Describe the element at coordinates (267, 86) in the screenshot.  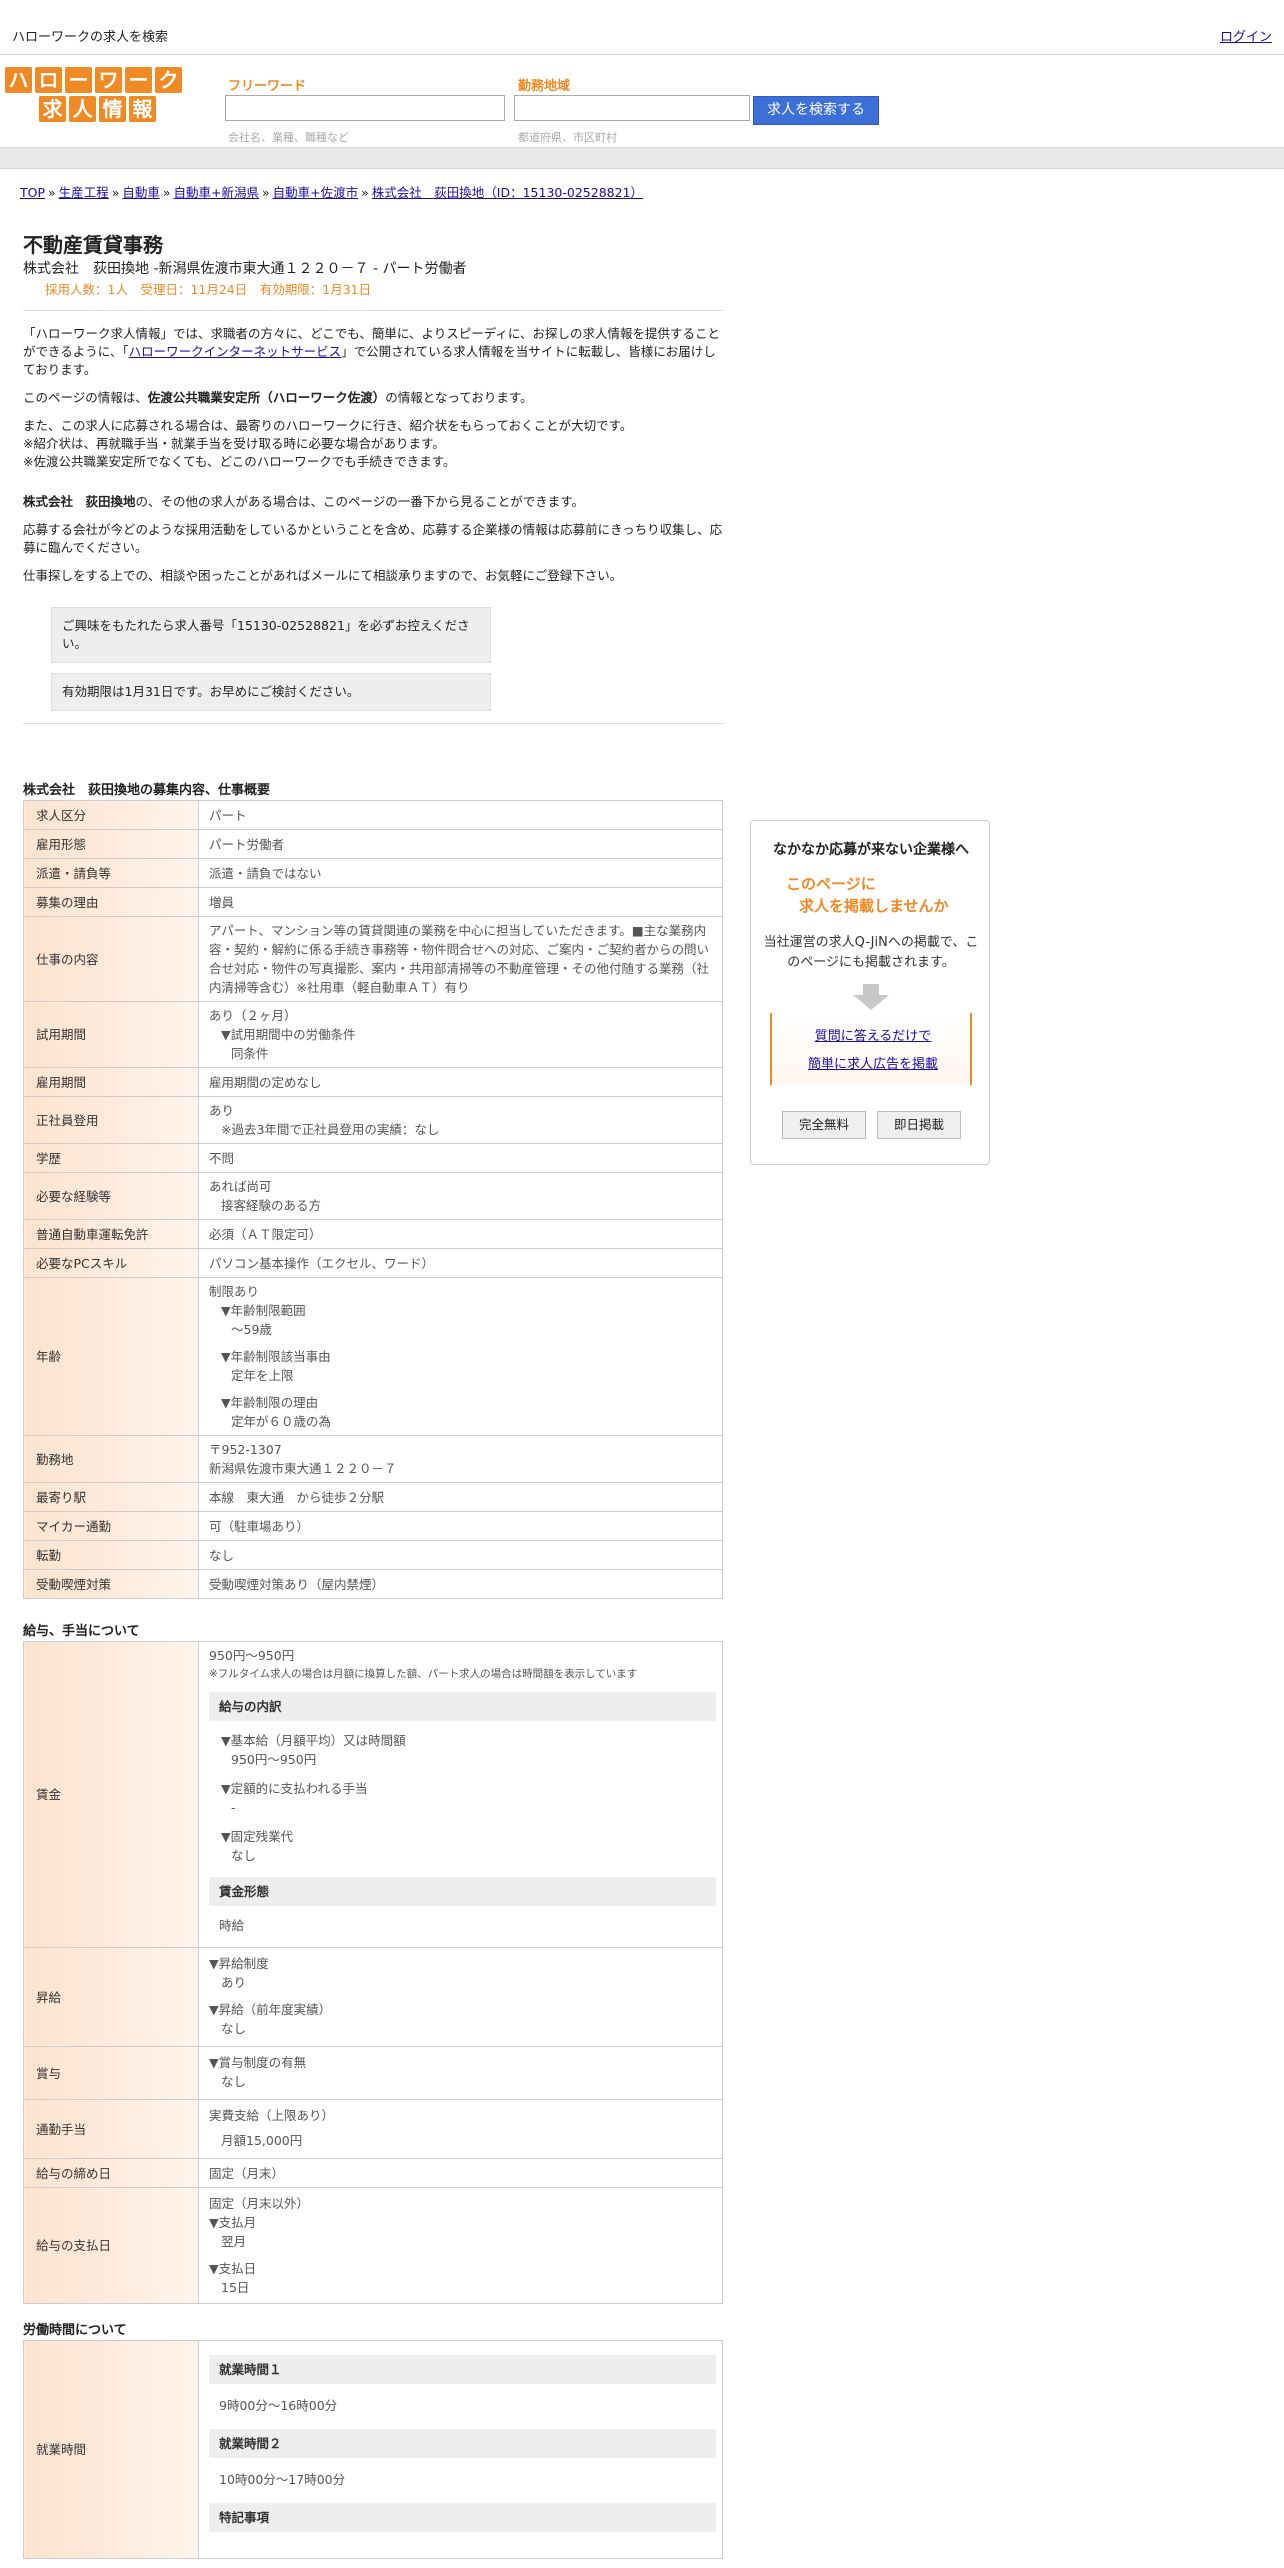
I see `freeword-label: フリーワード` at that location.